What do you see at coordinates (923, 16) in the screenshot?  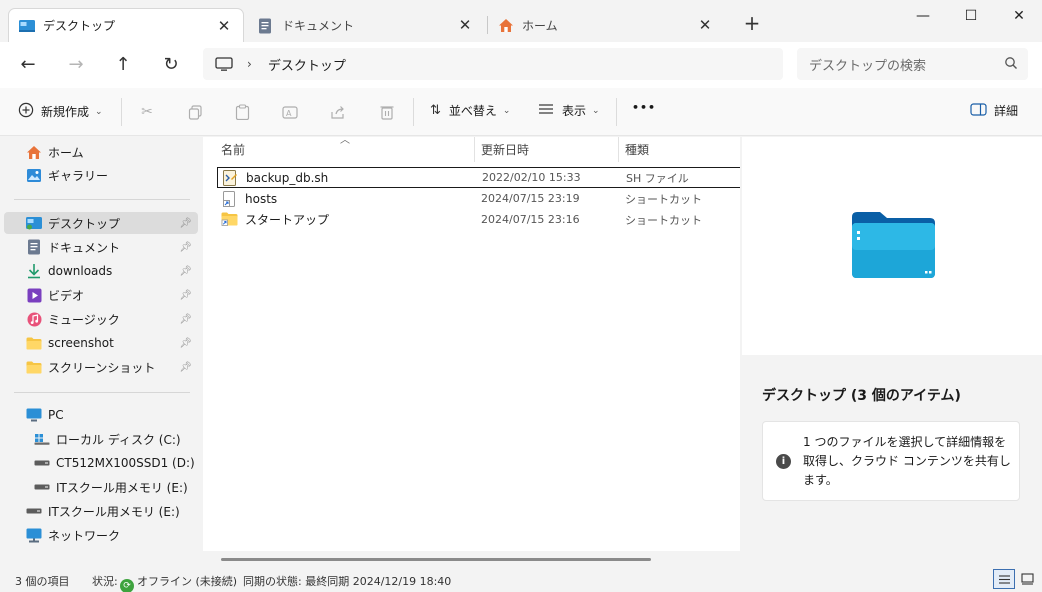 I see `minimize-button: —` at bounding box center [923, 16].